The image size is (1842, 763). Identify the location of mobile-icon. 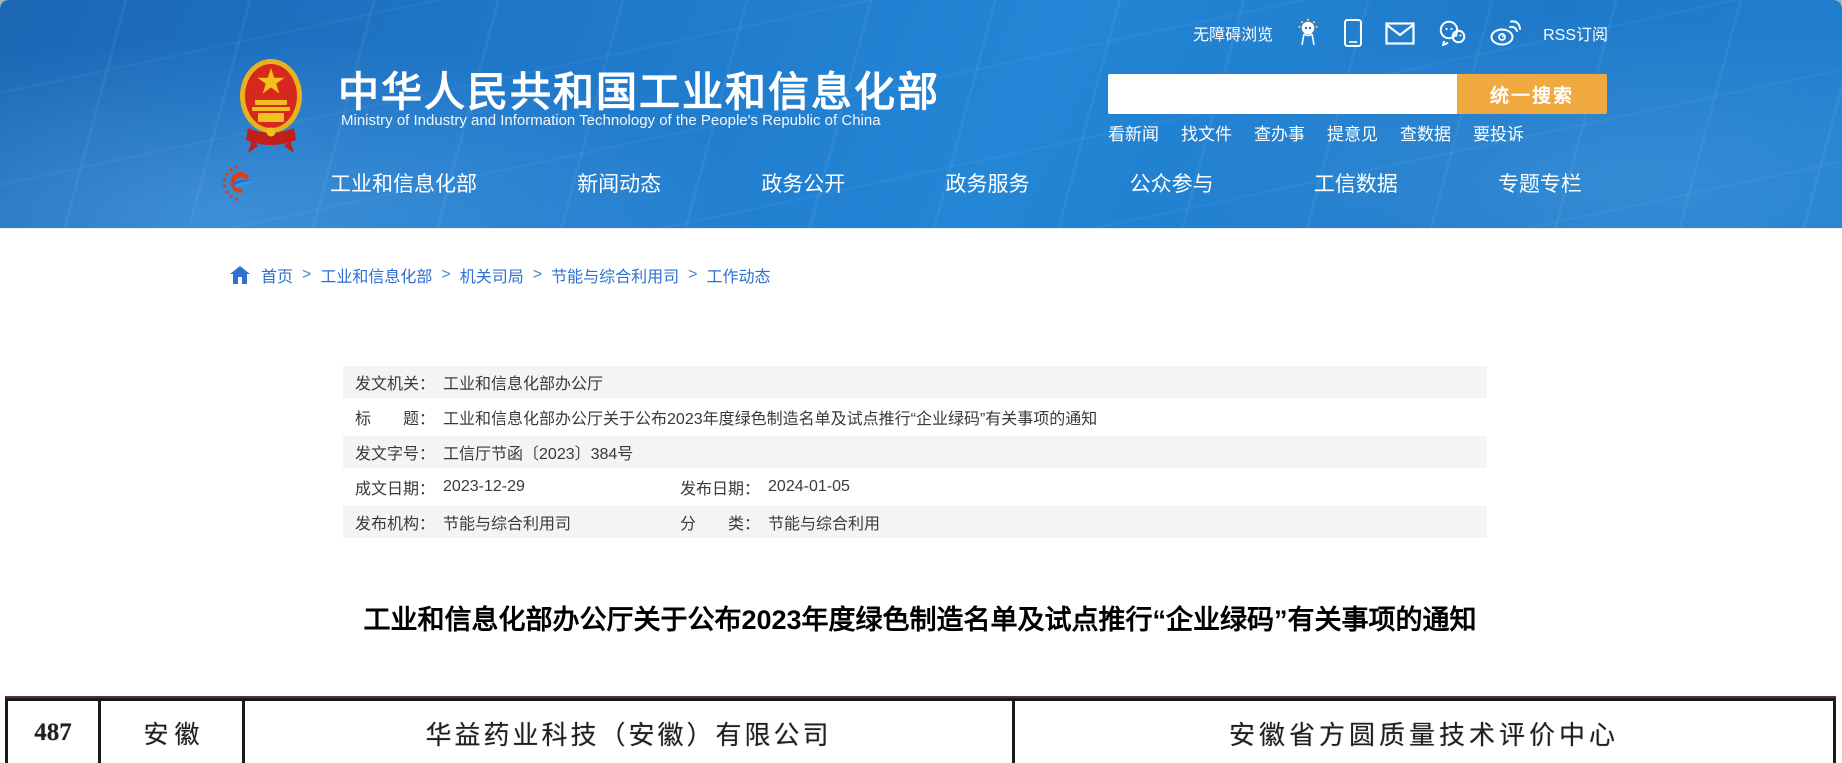
(1353, 33).